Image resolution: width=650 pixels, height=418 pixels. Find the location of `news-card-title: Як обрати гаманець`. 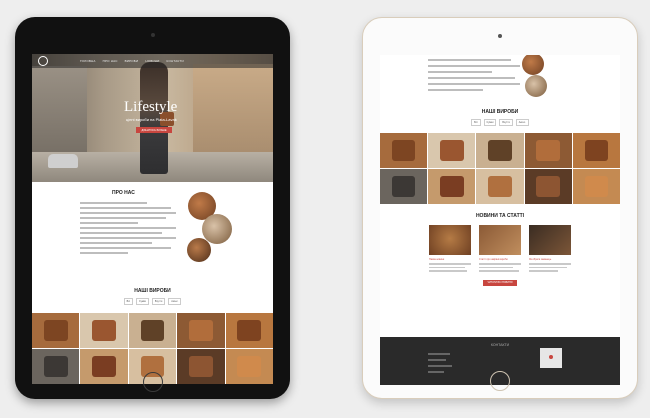

news-card-title: Як обрати гаманець is located at coordinates (550, 259).